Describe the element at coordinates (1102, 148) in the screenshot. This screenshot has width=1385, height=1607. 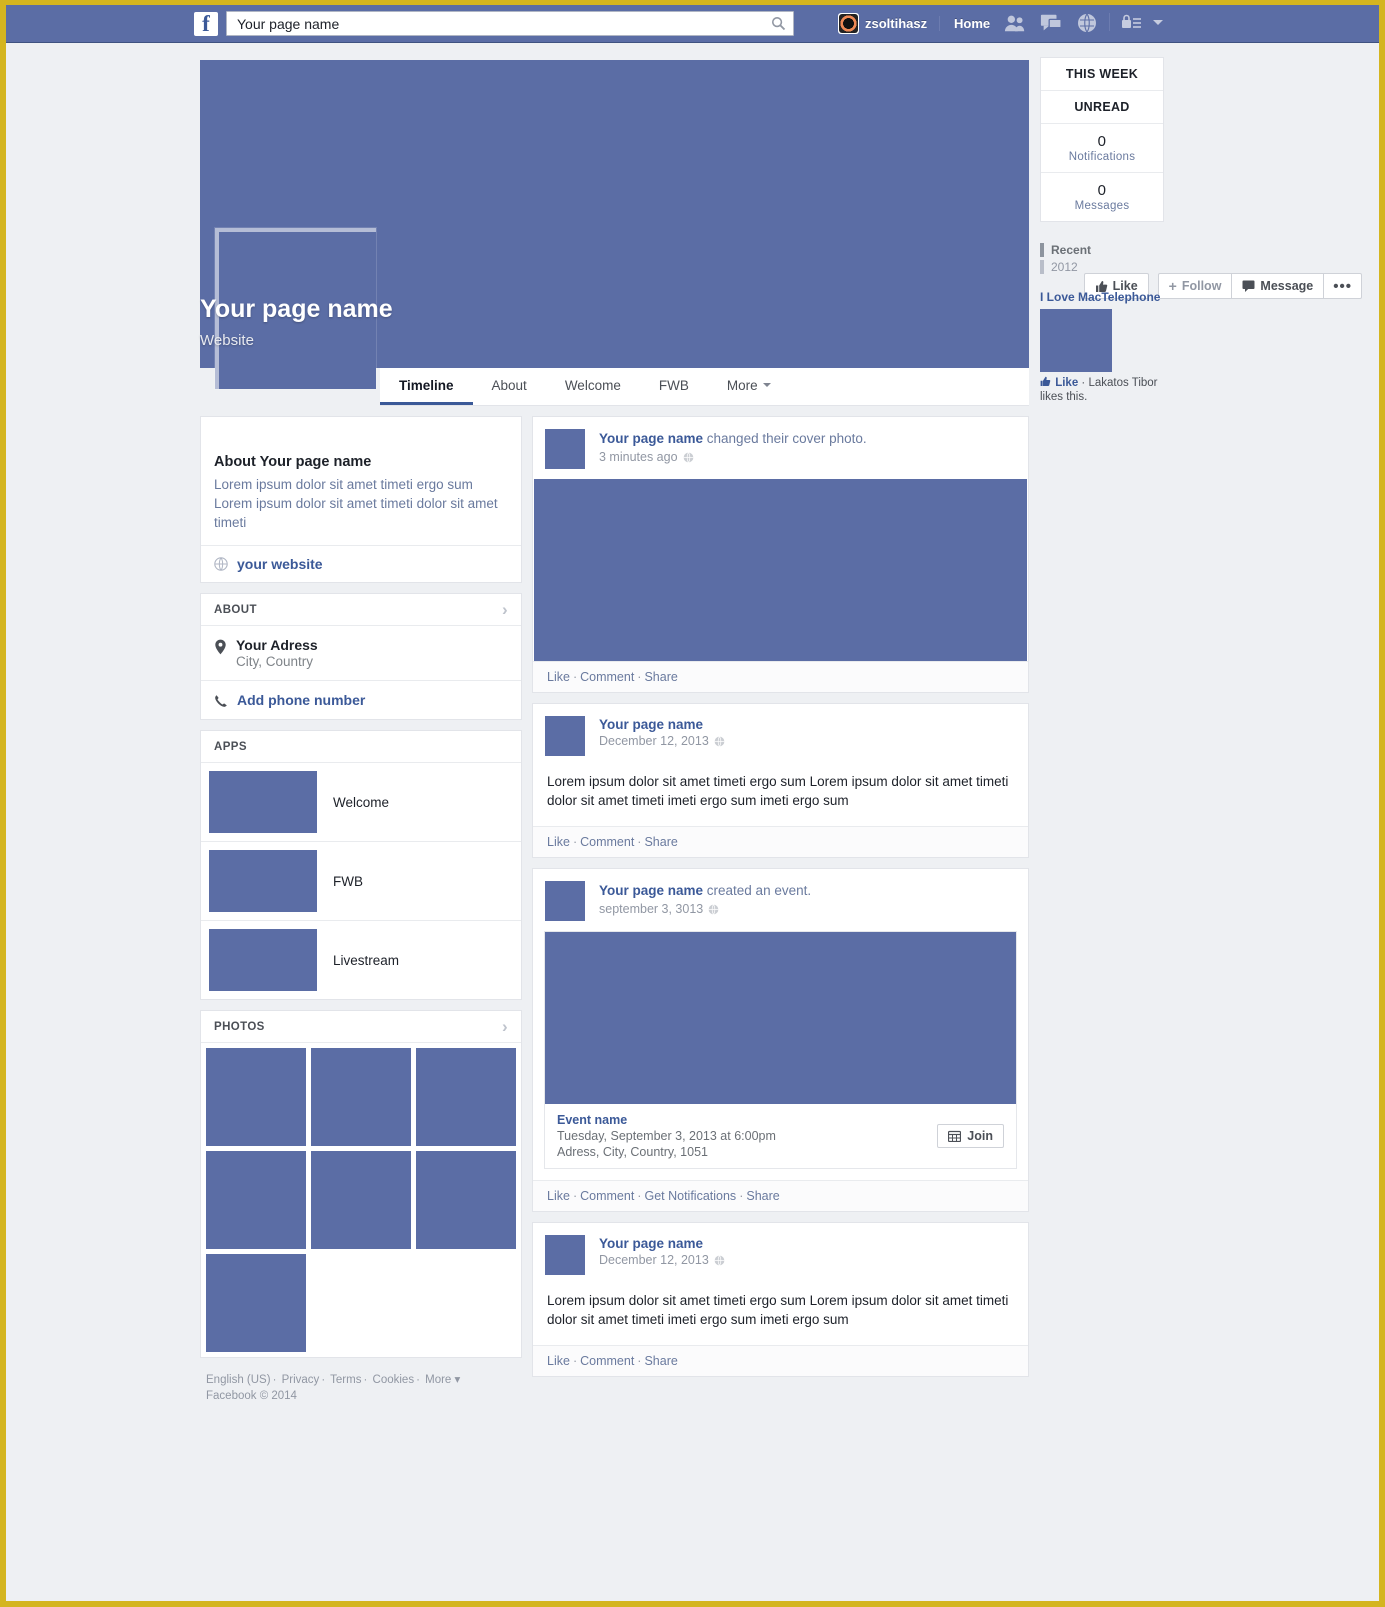
I see `notifications-stat: 0 Notifications` at that location.